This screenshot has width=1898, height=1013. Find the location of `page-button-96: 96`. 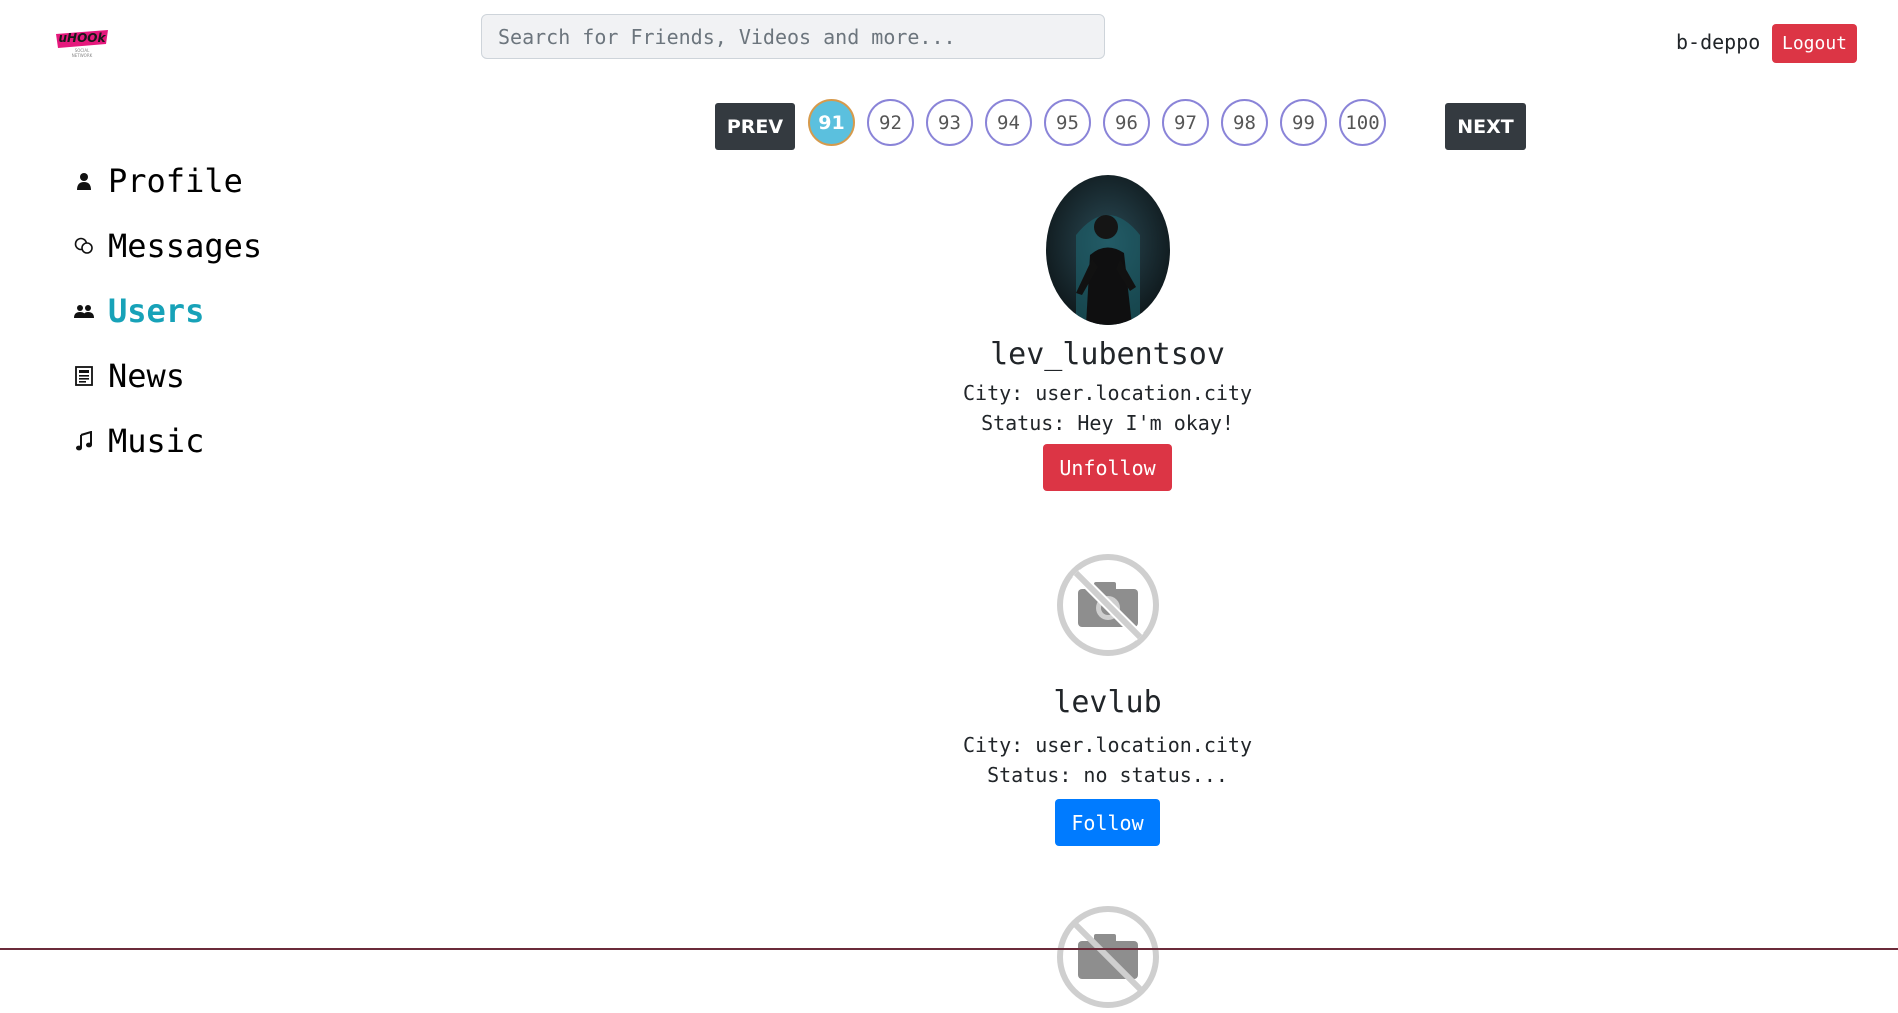

page-button-96: 96 is located at coordinates (1126, 122).